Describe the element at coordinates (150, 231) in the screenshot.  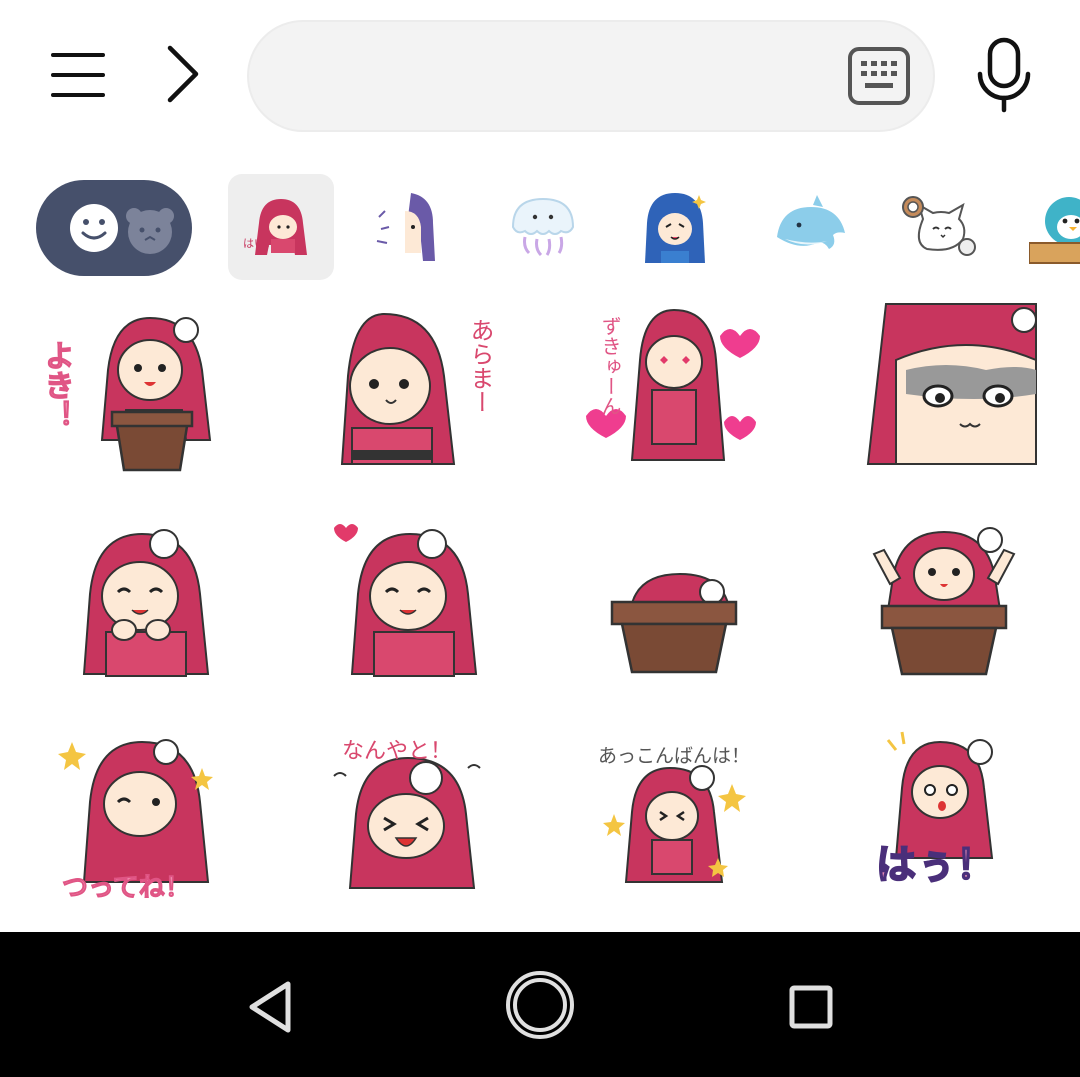
I see `bear-face-icon` at that location.